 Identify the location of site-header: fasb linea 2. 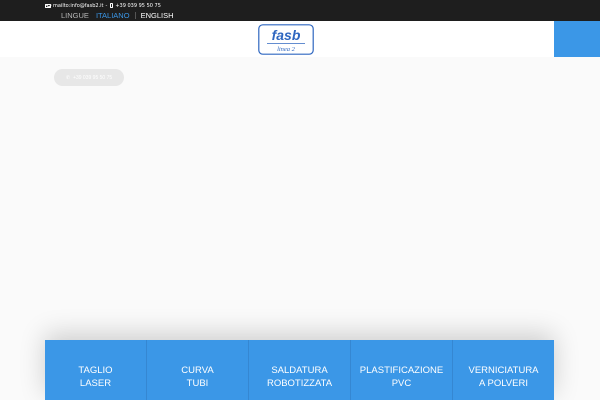
(300, 39).